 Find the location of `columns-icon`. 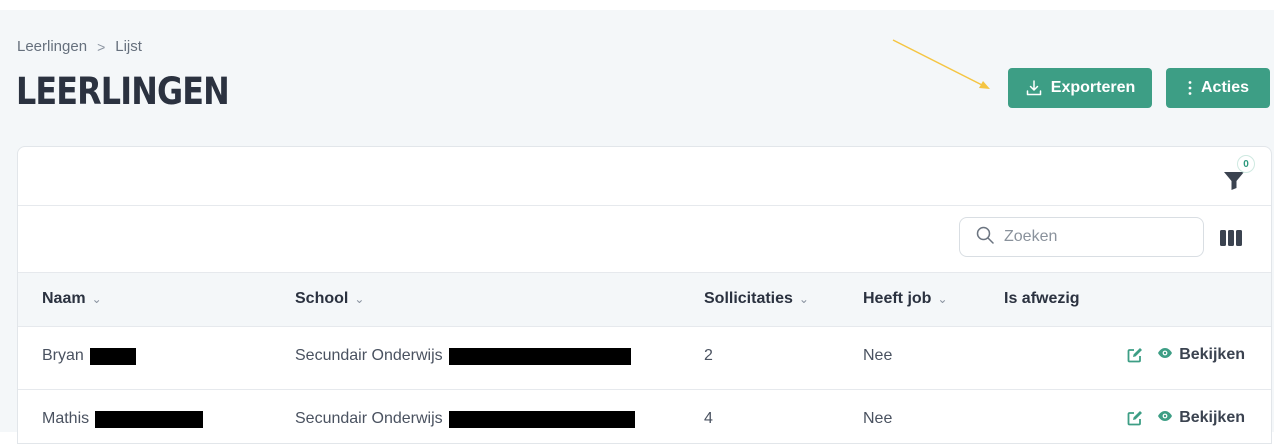

columns-icon is located at coordinates (1231, 240).